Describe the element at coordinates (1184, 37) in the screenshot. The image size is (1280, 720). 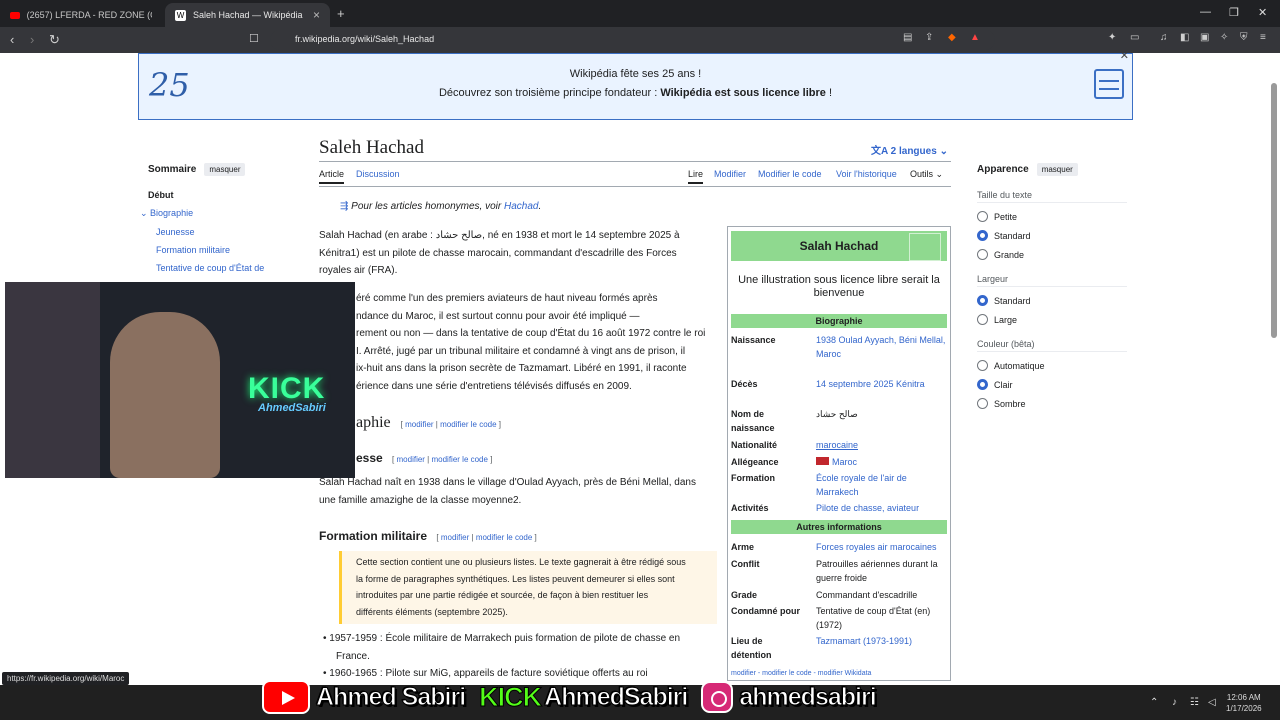
I see `panel-icon: ◧` at that location.